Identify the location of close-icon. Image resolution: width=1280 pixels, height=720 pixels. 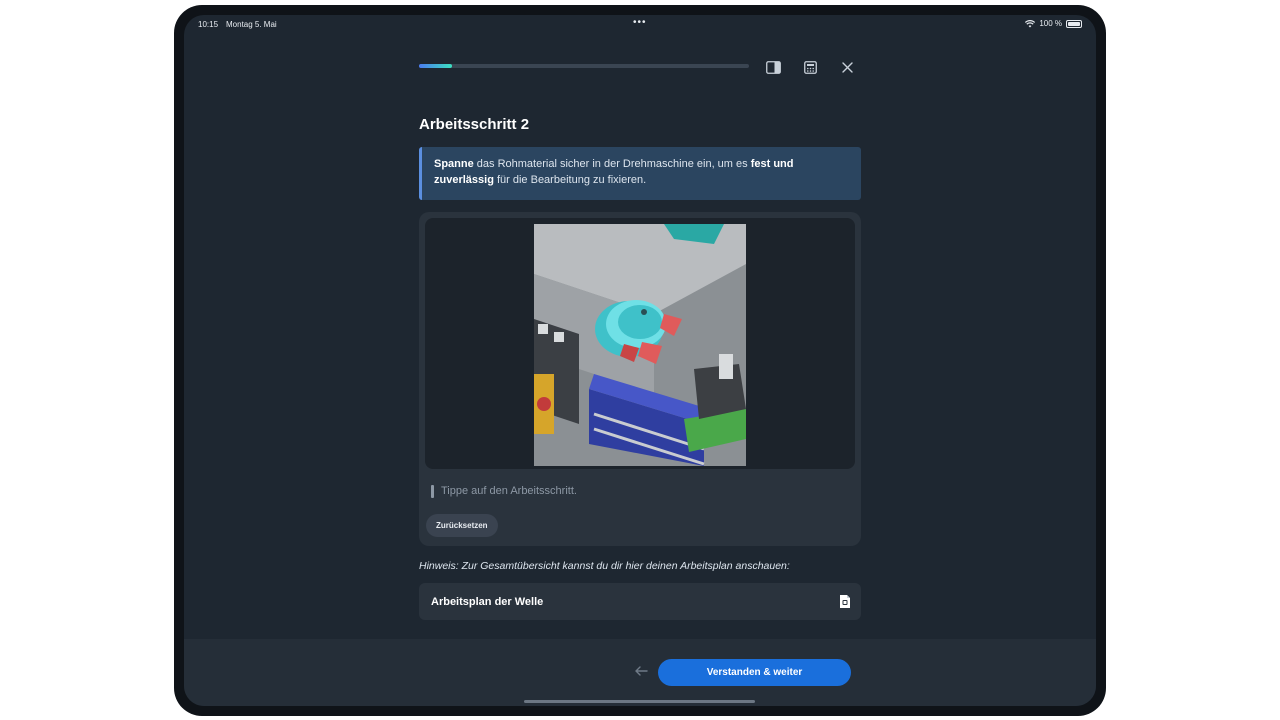
(847, 67).